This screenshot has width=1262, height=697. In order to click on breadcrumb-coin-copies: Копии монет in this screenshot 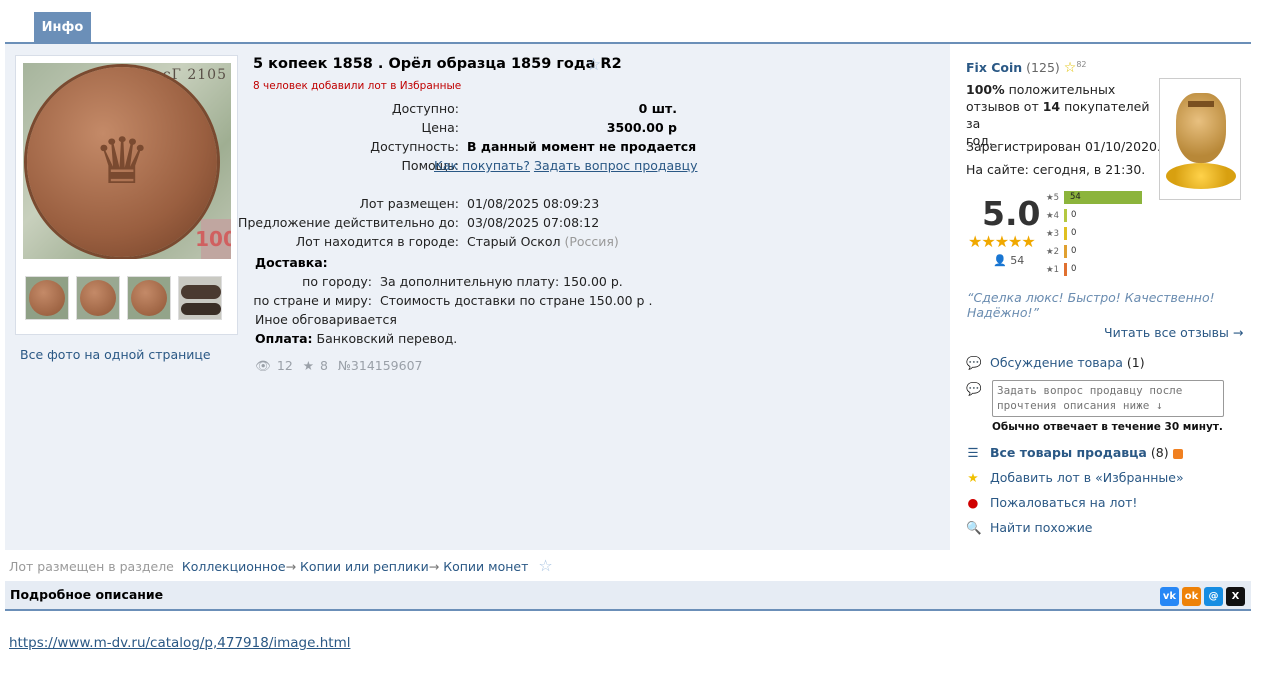, I will do `click(485, 566)`.